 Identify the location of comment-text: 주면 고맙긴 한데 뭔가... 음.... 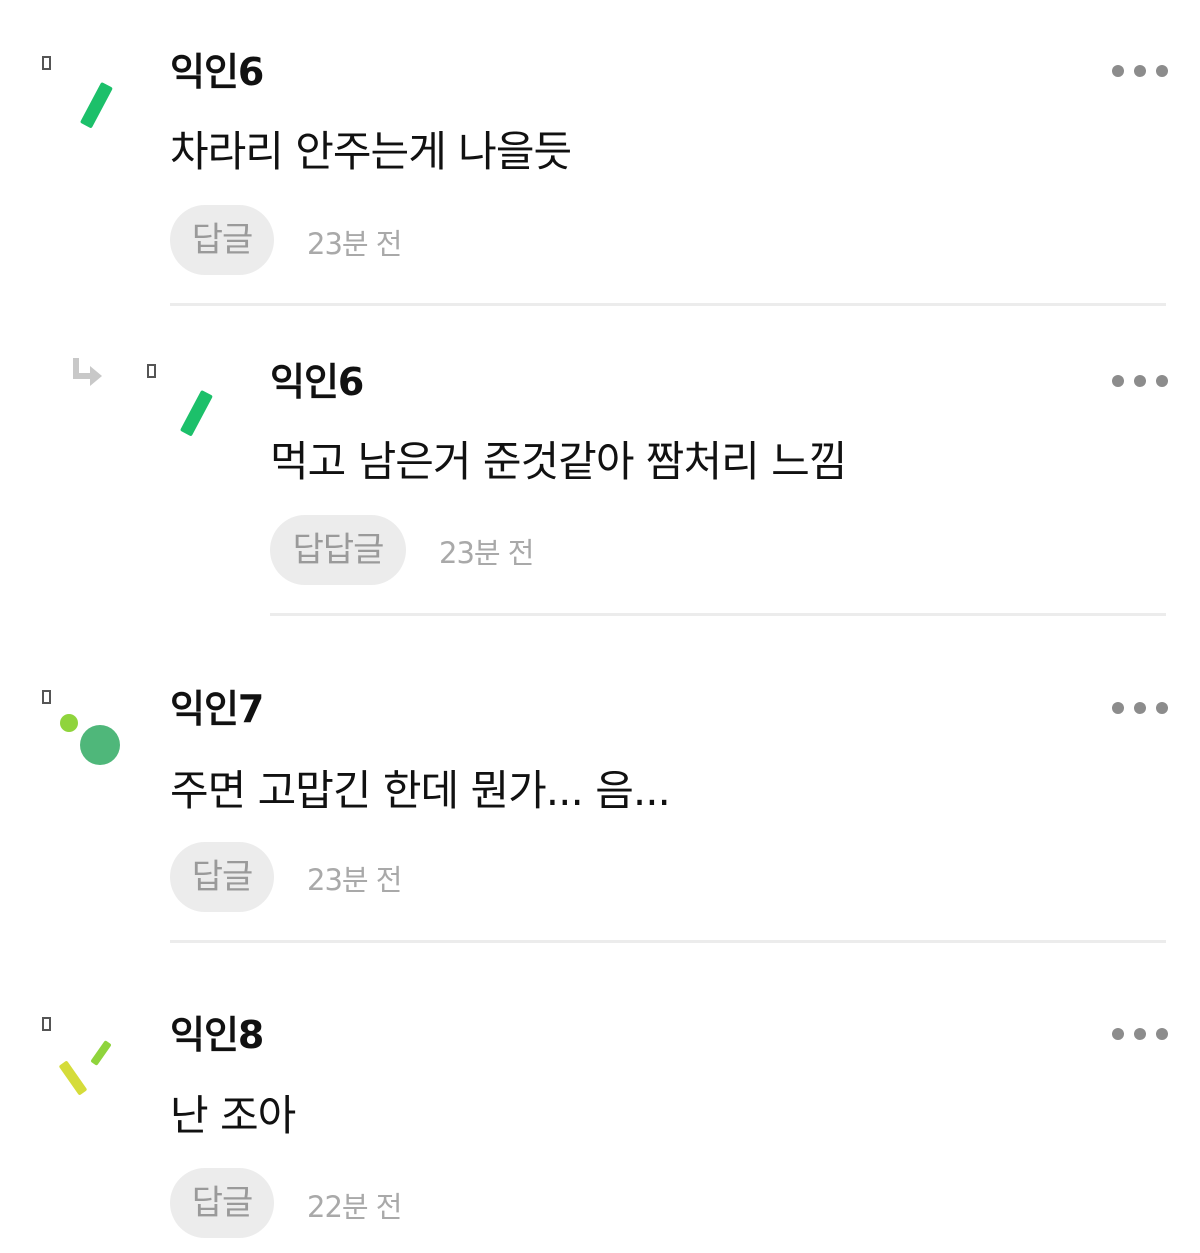
(420, 790).